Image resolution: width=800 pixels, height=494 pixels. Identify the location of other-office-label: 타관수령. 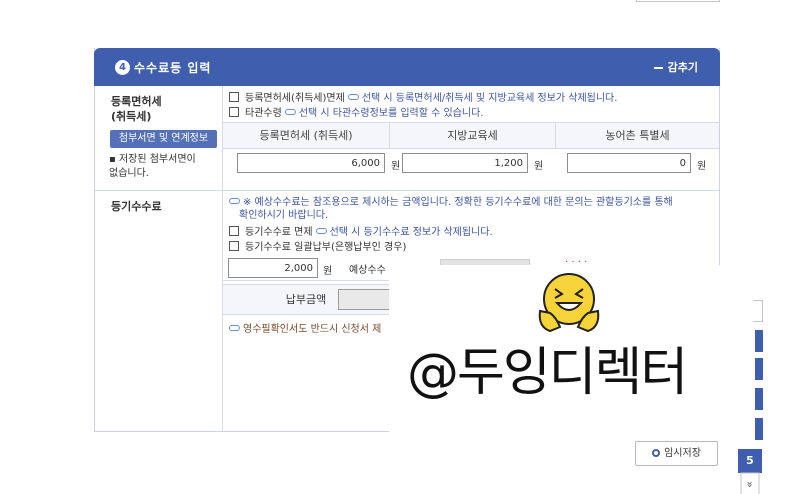
(263, 113).